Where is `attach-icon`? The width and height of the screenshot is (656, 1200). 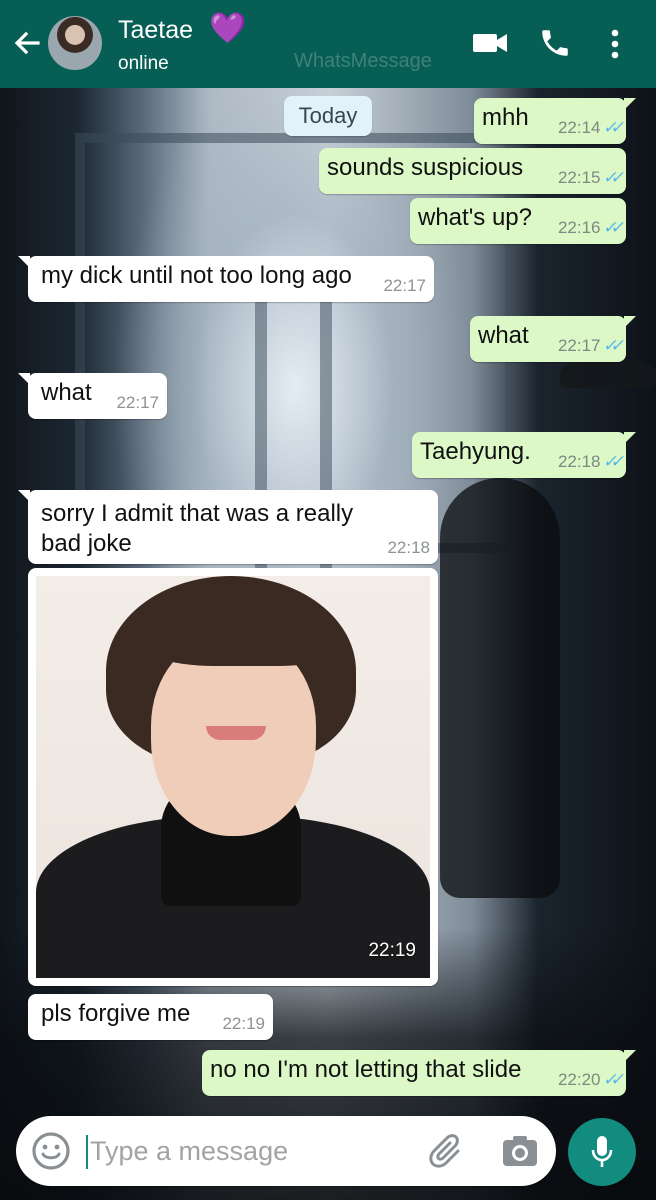 attach-icon is located at coordinates (448, 1152).